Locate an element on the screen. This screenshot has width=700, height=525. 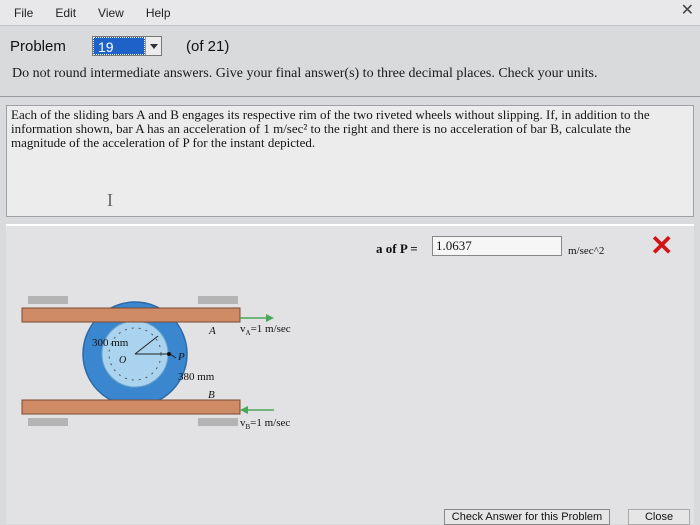
vb-label: vB=1 m/sec is located at coordinates (265, 424).